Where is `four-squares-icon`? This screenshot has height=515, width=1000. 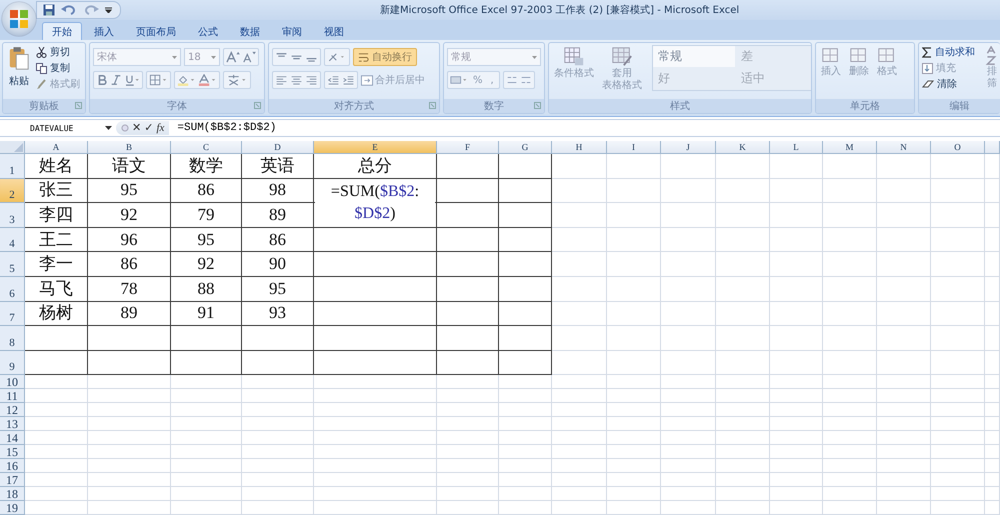 four-squares-icon is located at coordinates (19, 19).